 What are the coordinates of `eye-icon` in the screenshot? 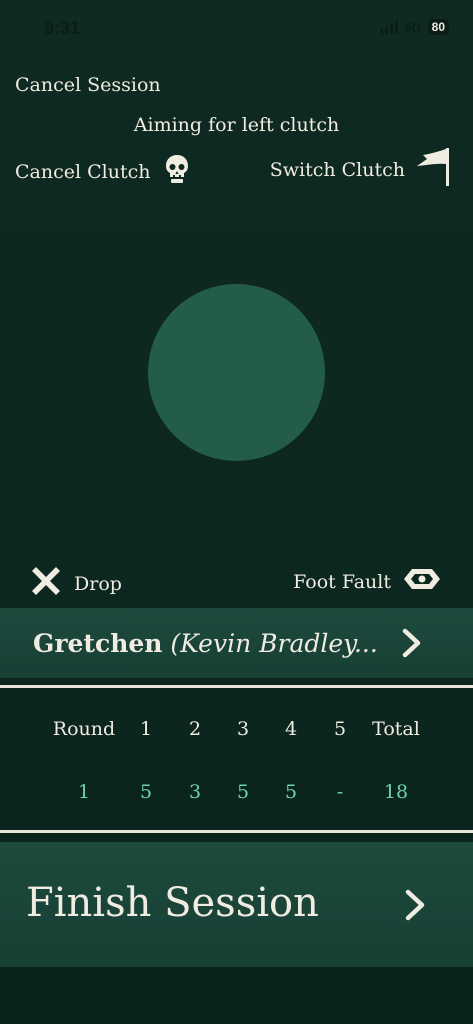 It's located at (422, 581).